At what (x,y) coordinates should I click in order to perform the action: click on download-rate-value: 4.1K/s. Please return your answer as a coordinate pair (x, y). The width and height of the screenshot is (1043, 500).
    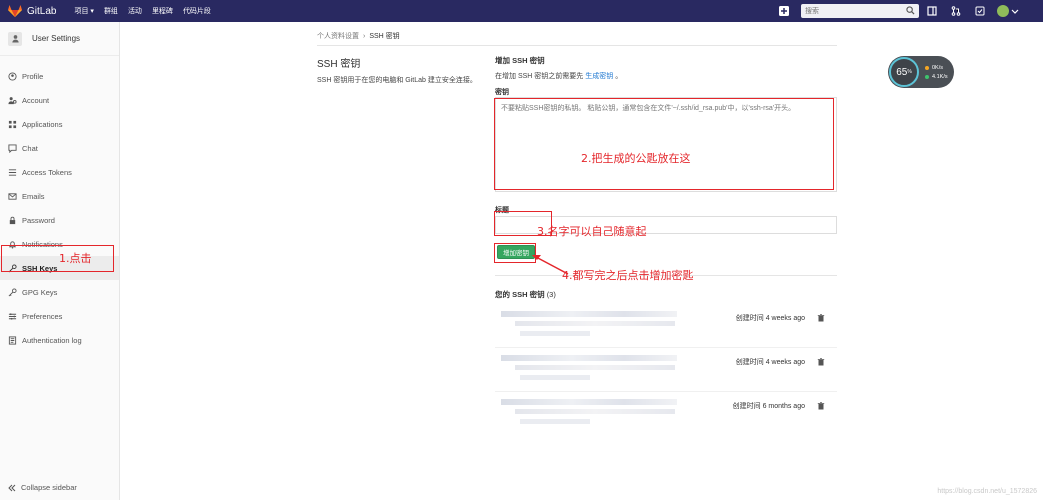
    Looking at the image, I should click on (940, 76).